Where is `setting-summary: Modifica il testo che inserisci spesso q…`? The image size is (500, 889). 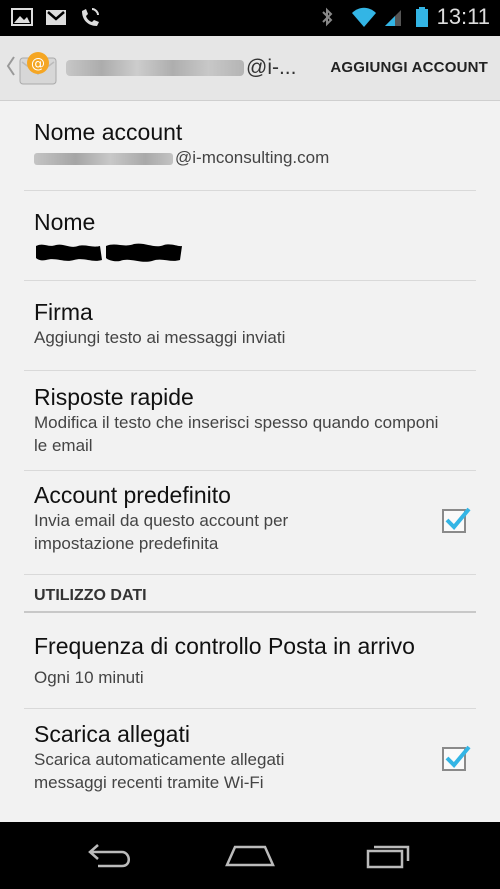
setting-summary: Modifica il testo che inserisci spesso q… is located at coordinates (236, 434).